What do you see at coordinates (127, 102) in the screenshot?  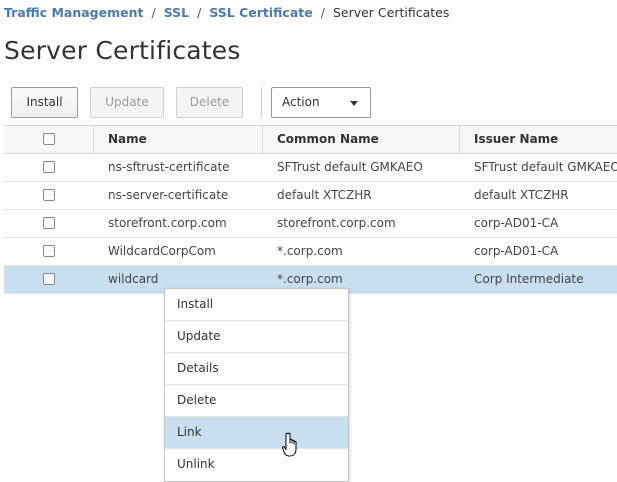 I see `update-button: Update` at bounding box center [127, 102].